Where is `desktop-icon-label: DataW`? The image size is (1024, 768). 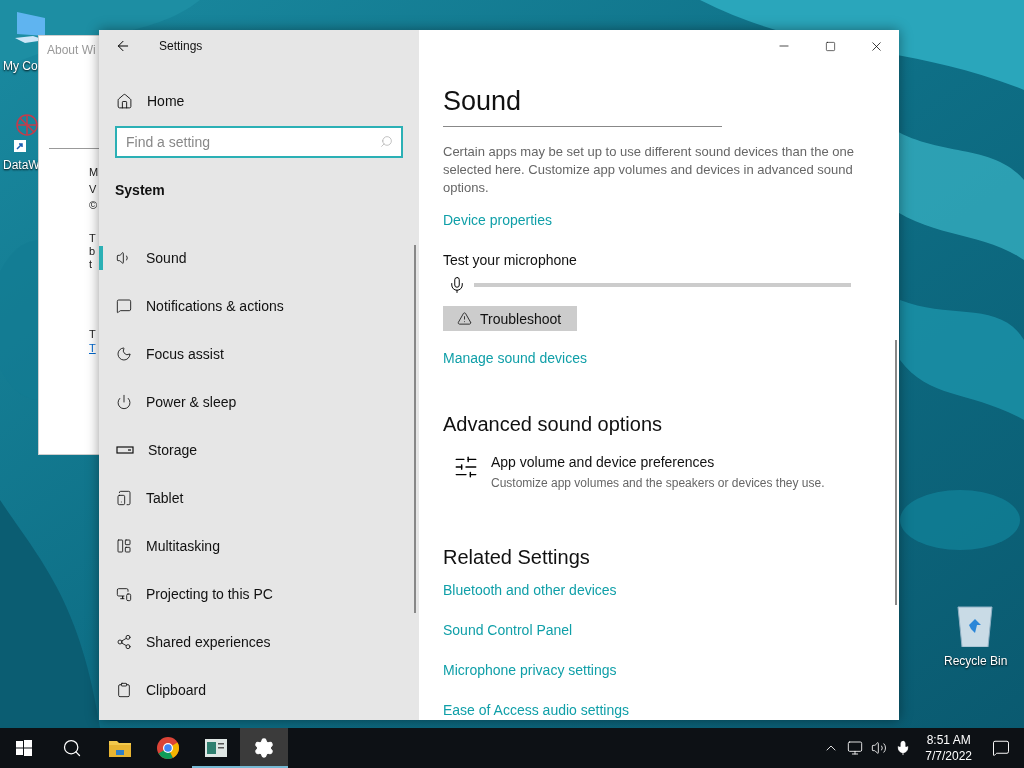
desktop-icon-label: DataW is located at coordinates (21, 165).